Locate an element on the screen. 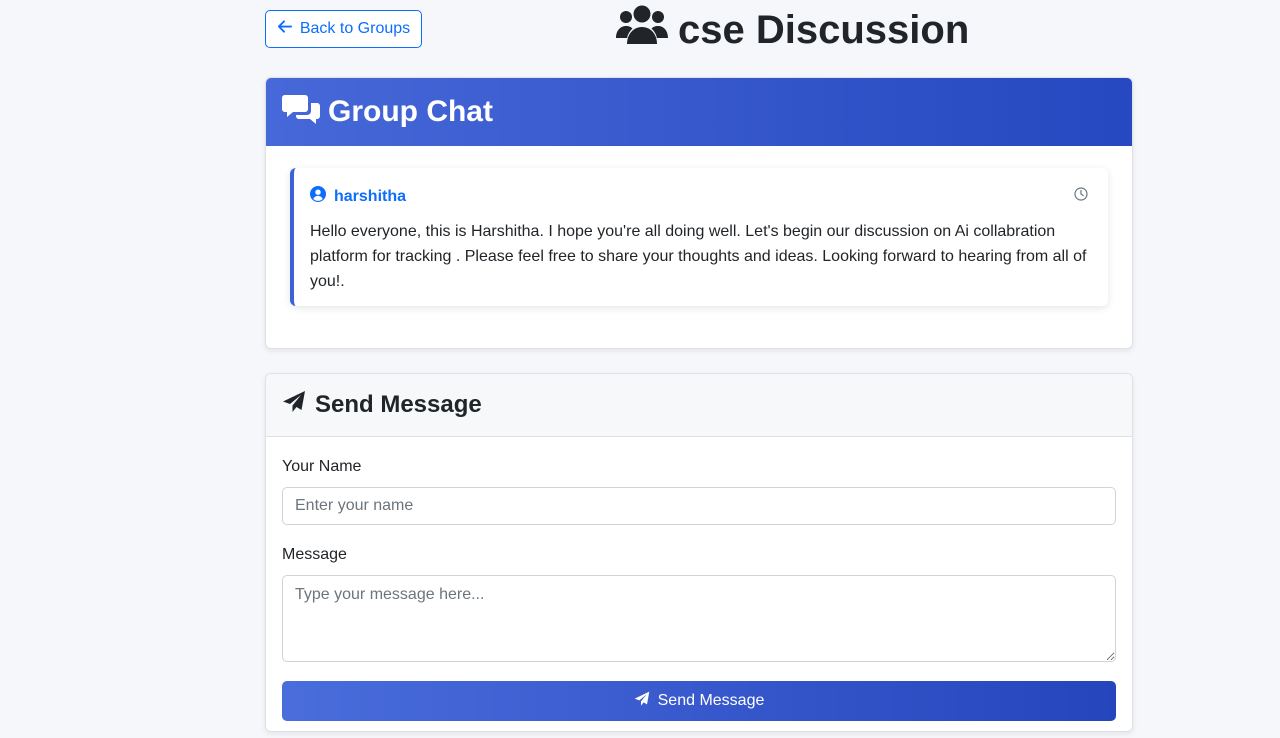 The width and height of the screenshot is (1280, 738). message-label: Message is located at coordinates (314, 554).